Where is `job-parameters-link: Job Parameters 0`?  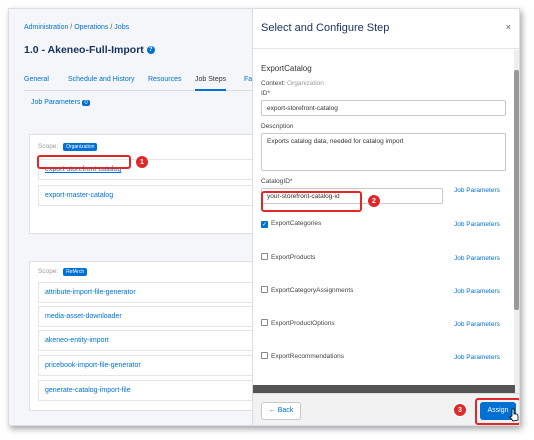
job-parameters-link: Job Parameters 0 is located at coordinates (60, 102).